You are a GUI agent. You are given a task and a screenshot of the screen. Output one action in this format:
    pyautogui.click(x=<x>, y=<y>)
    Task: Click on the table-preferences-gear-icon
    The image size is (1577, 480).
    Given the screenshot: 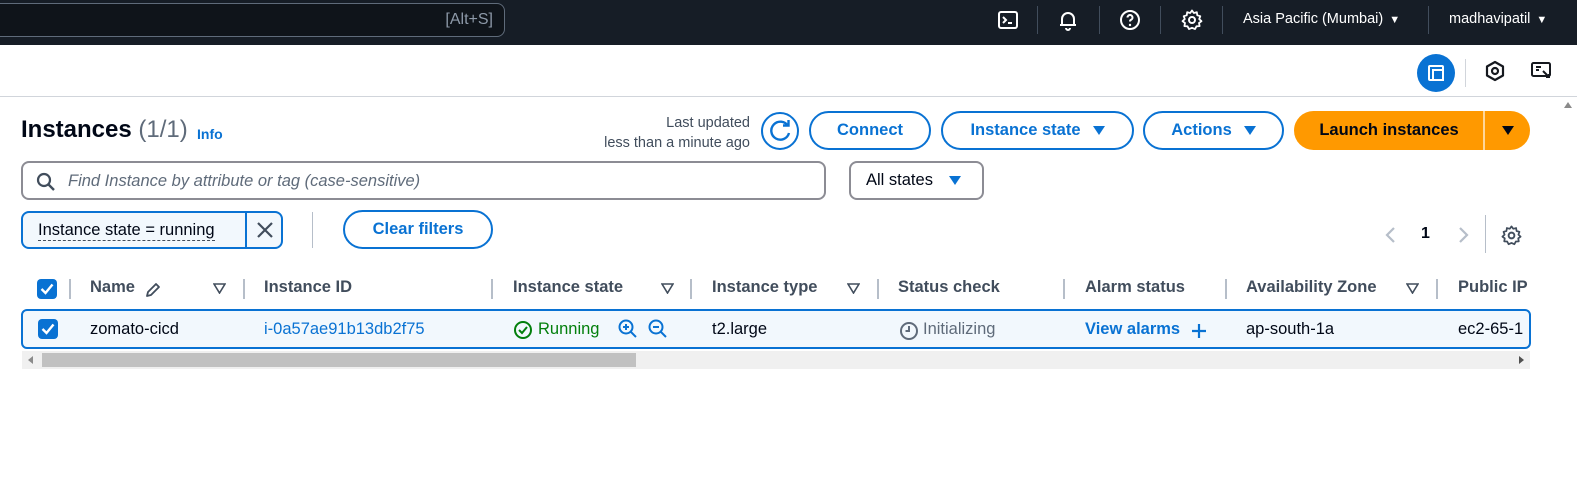 What is the action you would take?
    pyautogui.click(x=1511, y=235)
    